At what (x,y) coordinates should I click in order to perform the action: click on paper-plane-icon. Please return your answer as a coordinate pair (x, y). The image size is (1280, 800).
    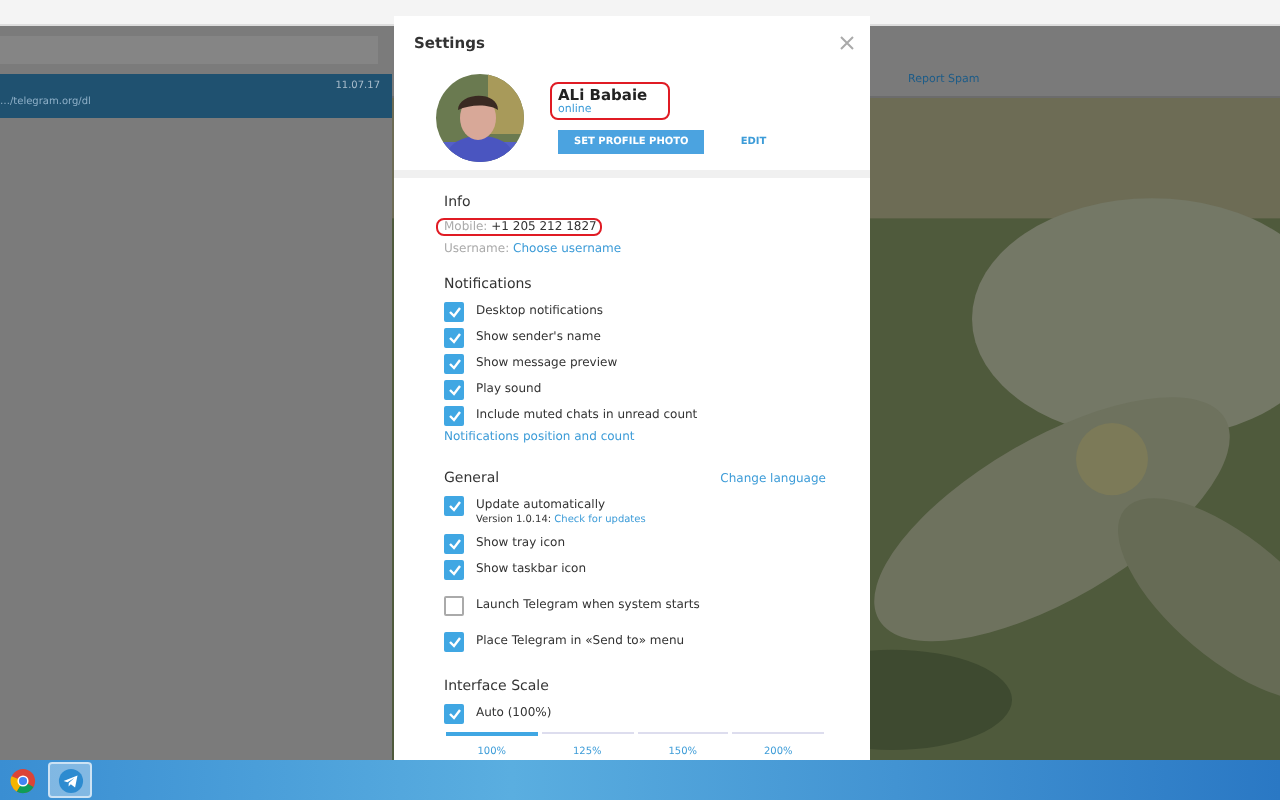
    Looking at the image, I should click on (70, 780).